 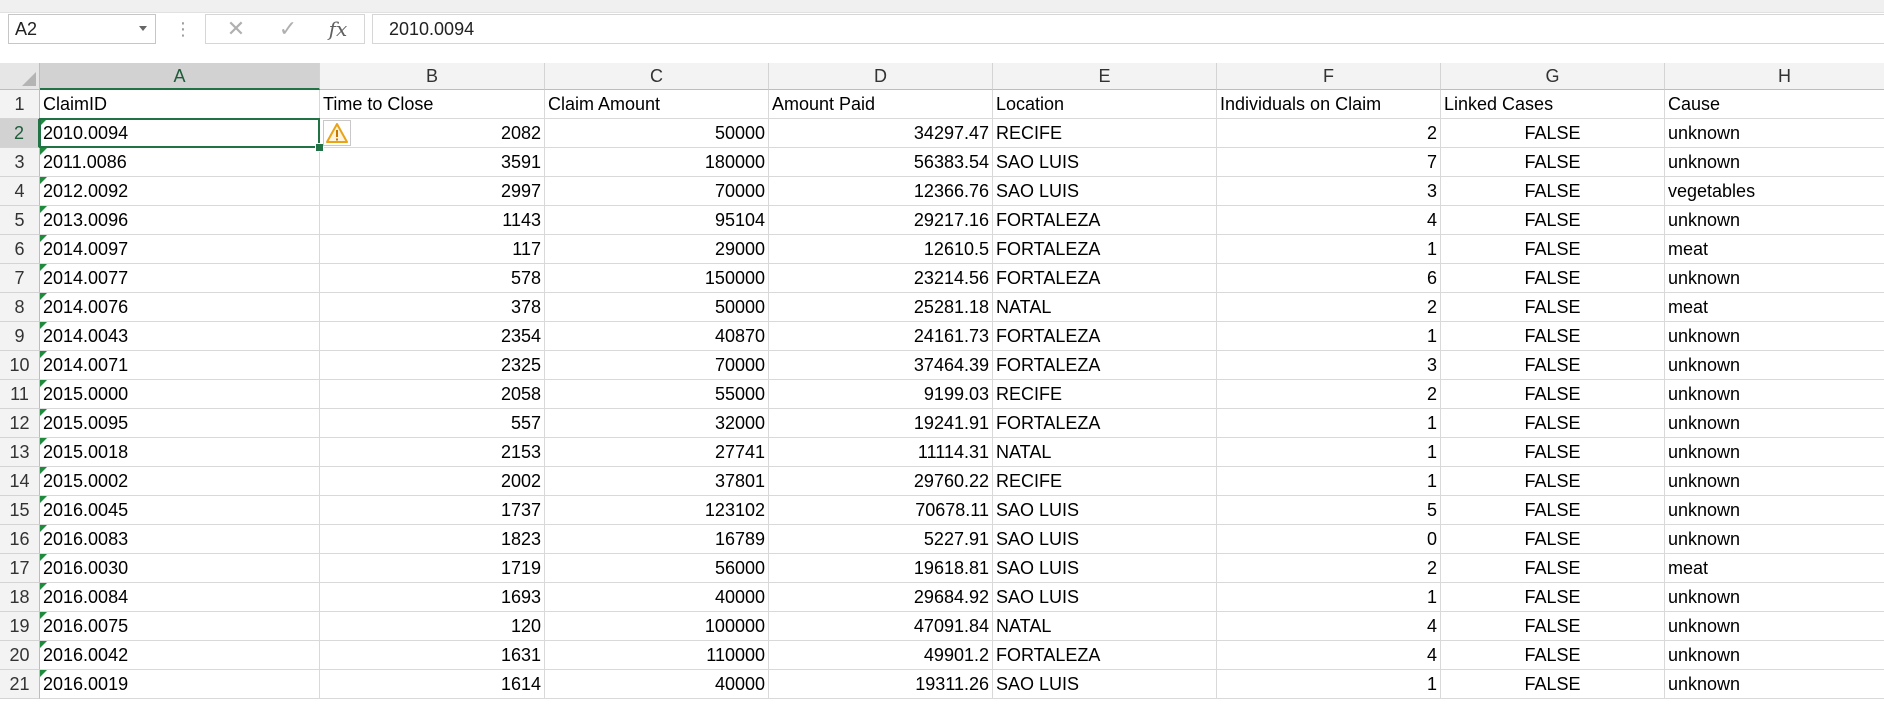 What do you see at coordinates (657, 597) in the screenshot?
I see `cell-c18: 40000` at bounding box center [657, 597].